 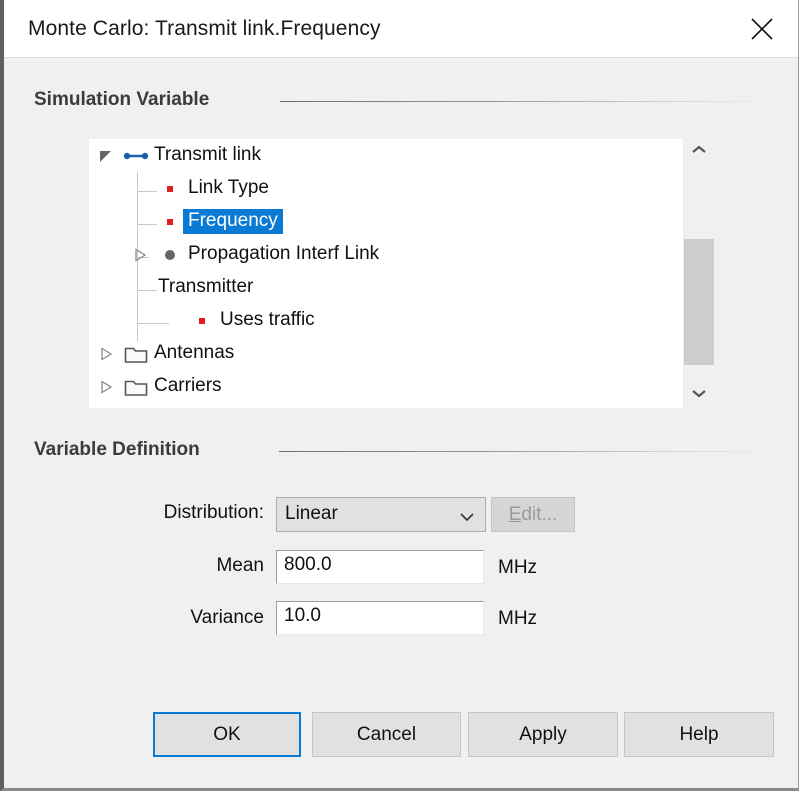 What do you see at coordinates (206, 286) in the screenshot?
I see `tree-item-label: Transmitter` at bounding box center [206, 286].